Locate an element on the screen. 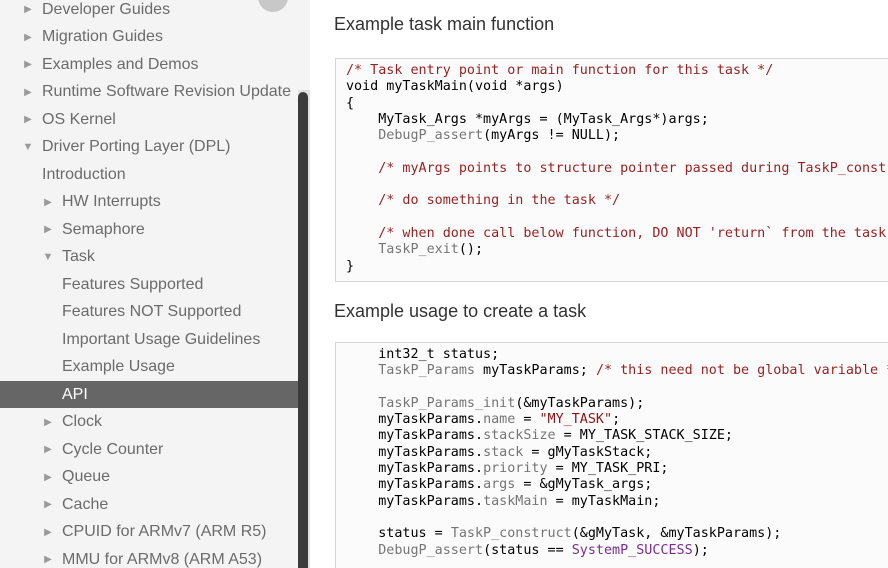 Image resolution: width=888 pixels, height=568 pixels. sidebar-item-label: Introduction is located at coordinates (84, 174).